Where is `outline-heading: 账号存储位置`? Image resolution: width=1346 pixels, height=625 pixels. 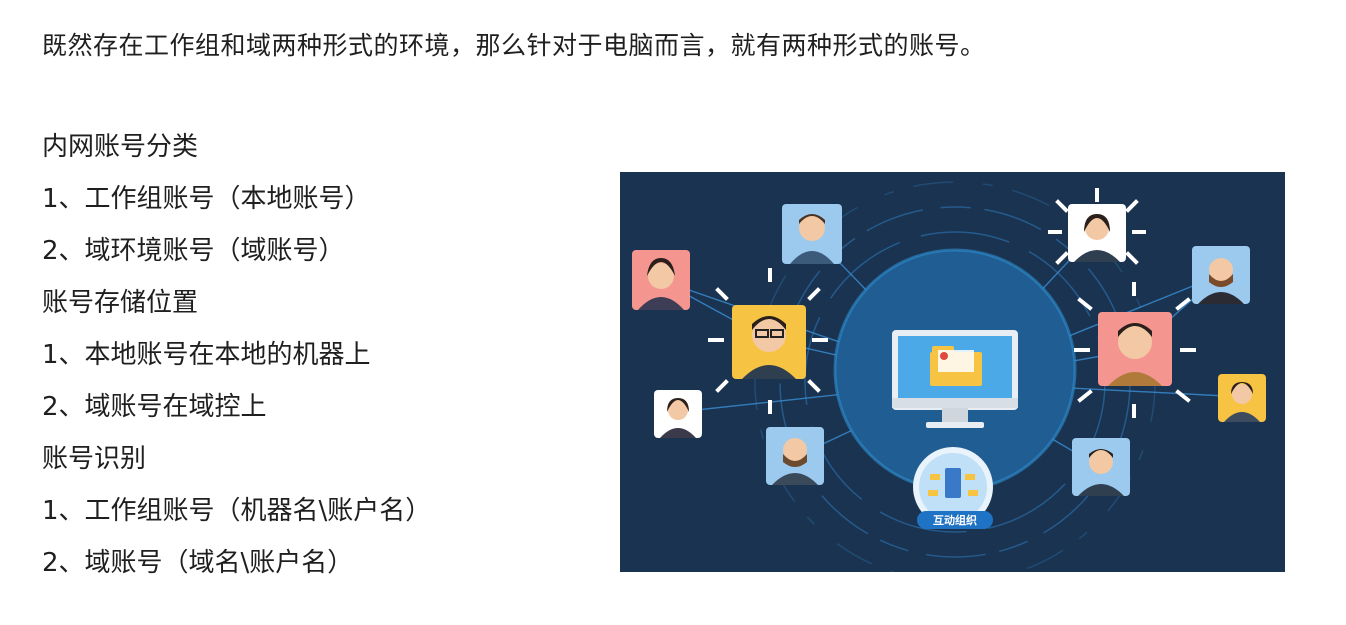
outline-heading: 账号存储位置 is located at coordinates (120, 303).